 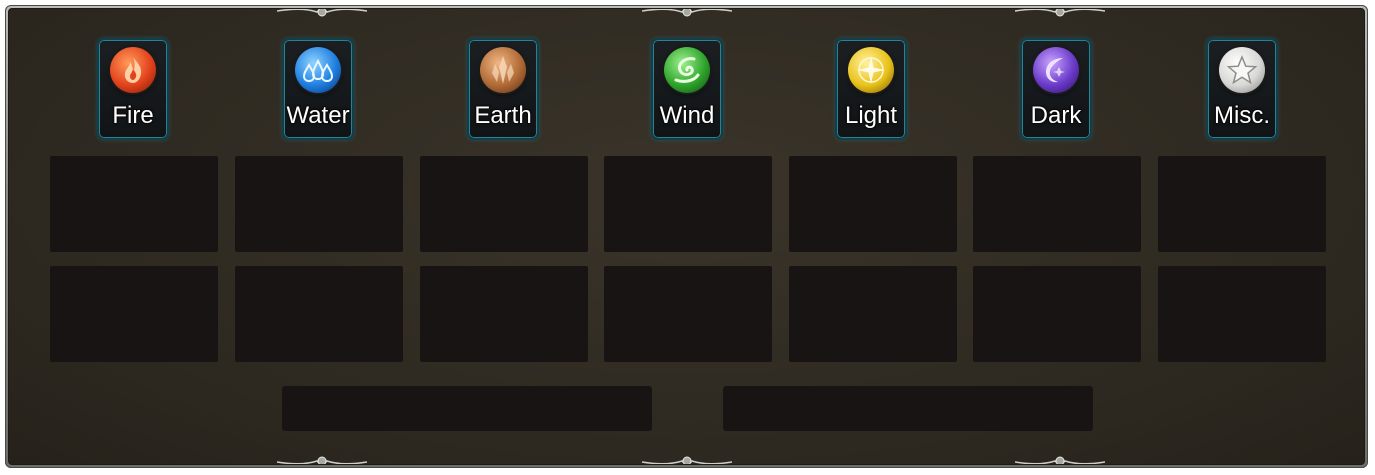 I want to click on element-button-fire: Fire, so click(x=133, y=89).